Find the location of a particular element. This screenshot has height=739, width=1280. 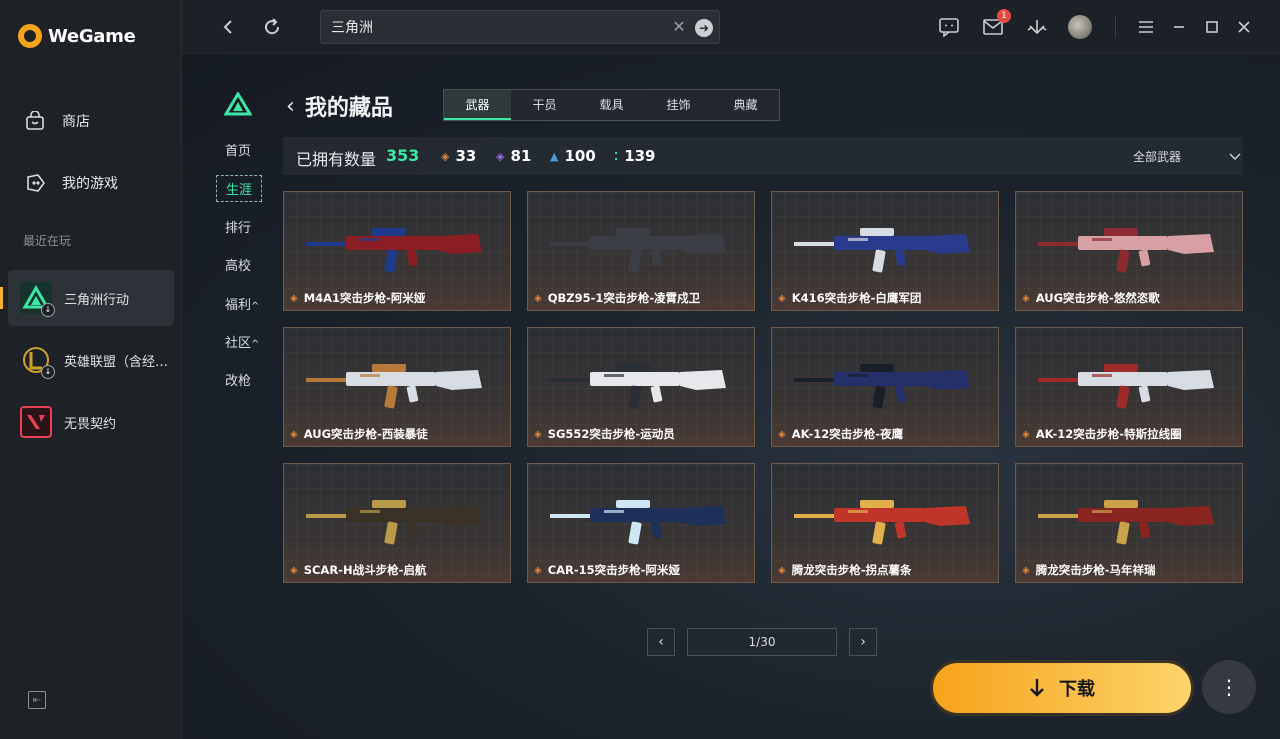

gamepad-icon is located at coordinates (35, 183).